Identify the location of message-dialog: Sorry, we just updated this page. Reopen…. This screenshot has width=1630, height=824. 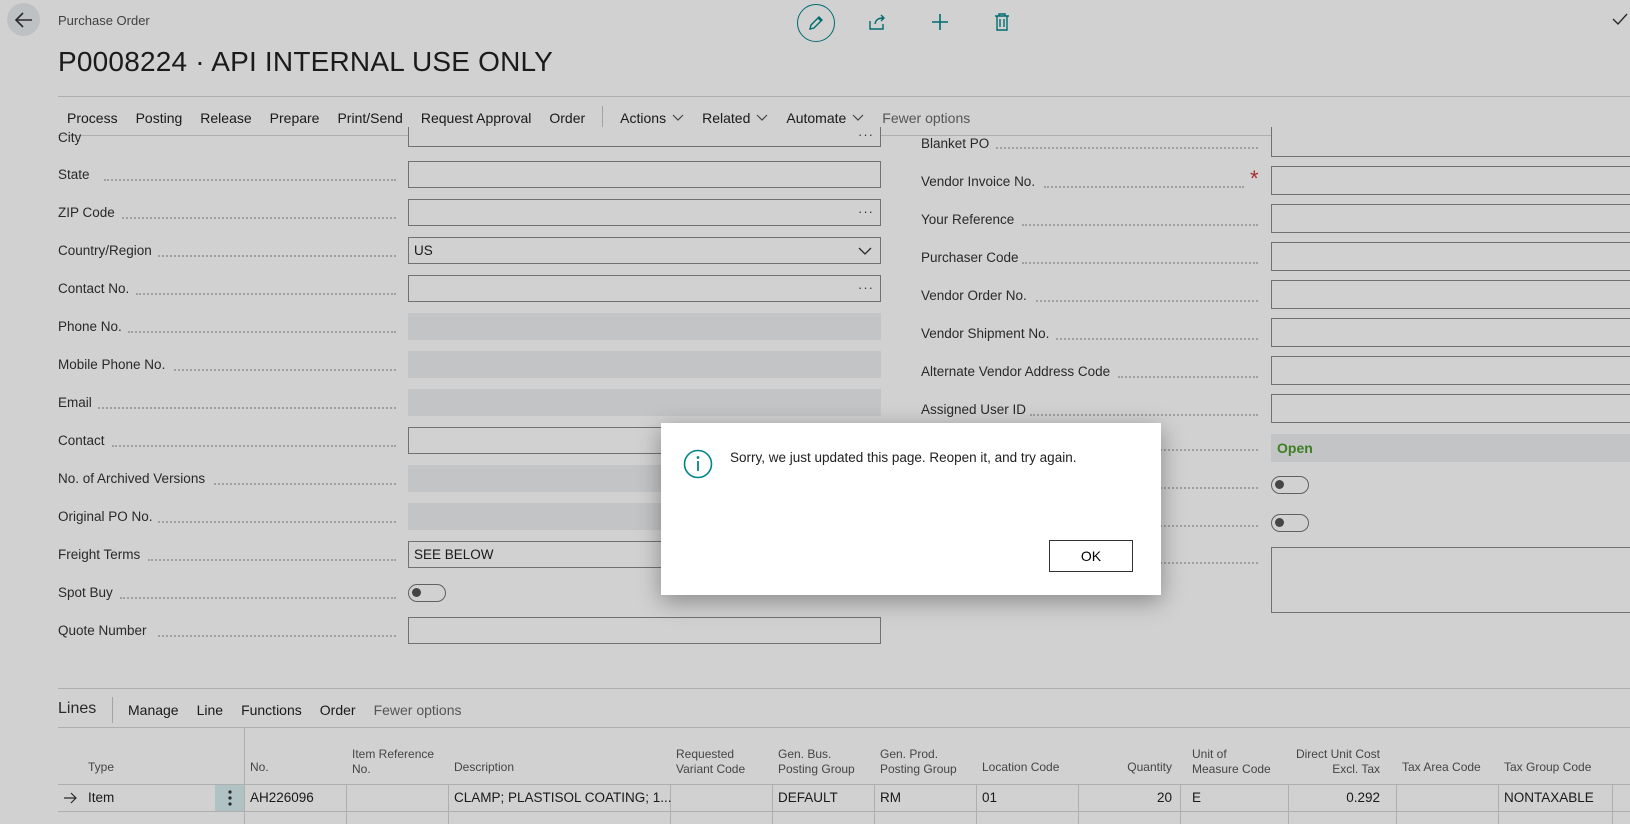
(911, 509).